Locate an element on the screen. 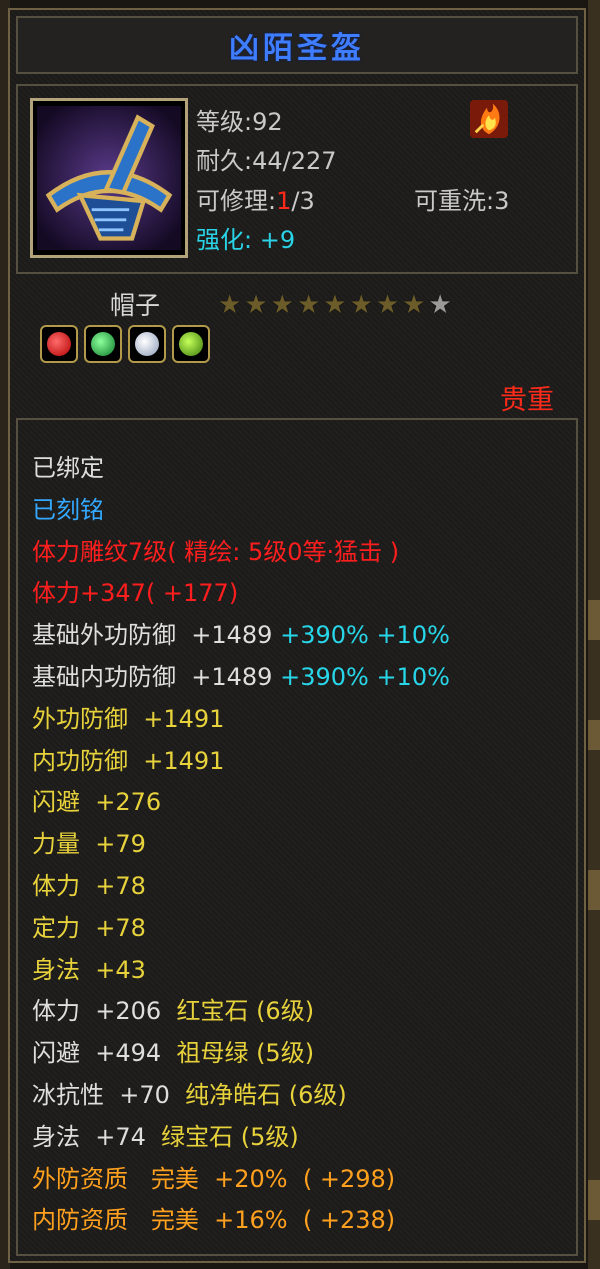  gem-slots is located at coordinates (125, 344).